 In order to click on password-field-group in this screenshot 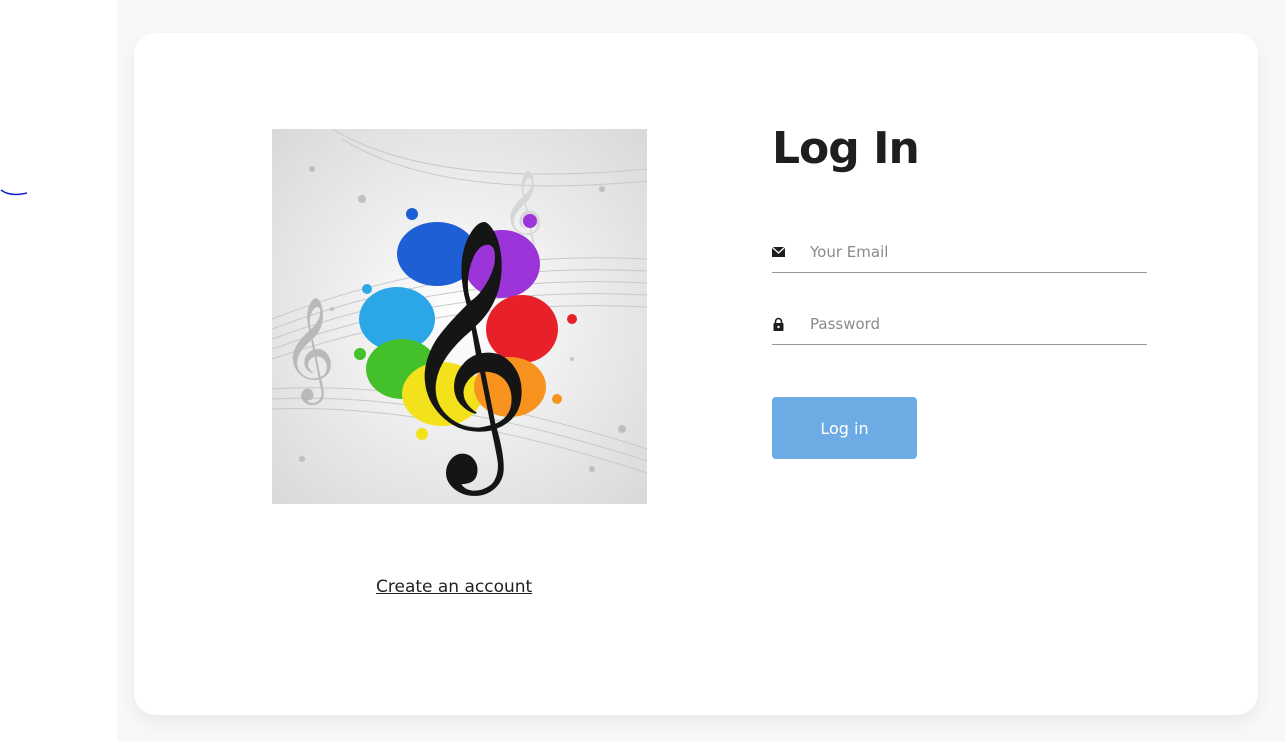, I will do `click(959, 325)`.